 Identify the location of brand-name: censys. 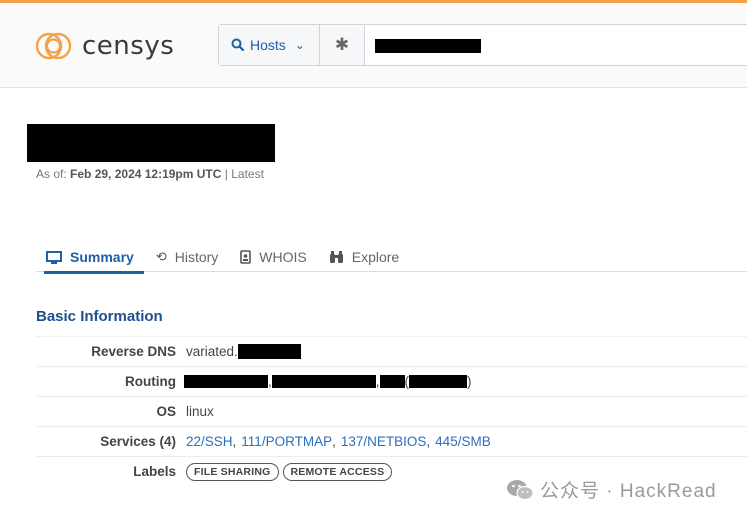
(128, 46).